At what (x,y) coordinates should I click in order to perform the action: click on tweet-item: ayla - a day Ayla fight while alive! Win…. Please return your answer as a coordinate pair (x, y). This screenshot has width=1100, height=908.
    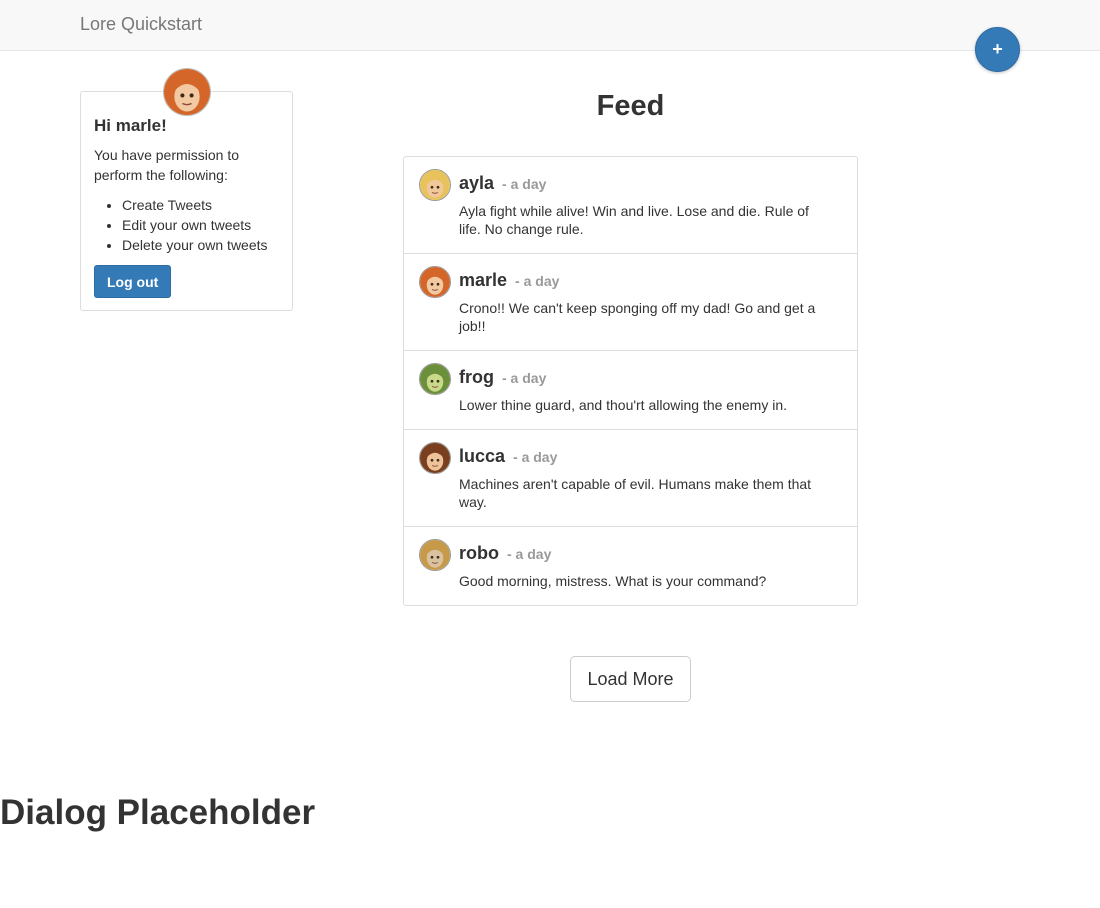
    Looking at the image, I should click on (630, 205).